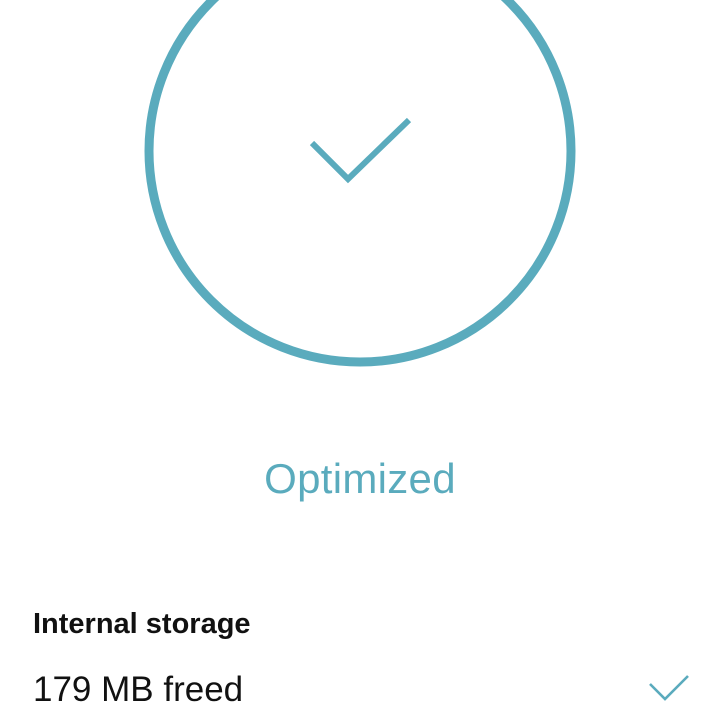  What do you see at coordinates (360, 478) in the screenshot?
I see `status-label: Optimized` at bounding box center [360, 478].